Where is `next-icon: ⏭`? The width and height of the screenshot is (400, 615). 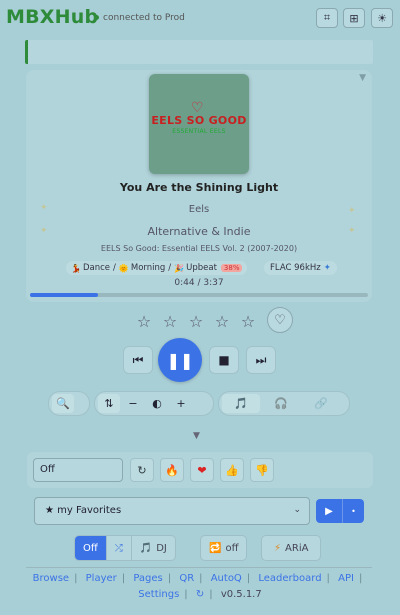
next-icon: ⏭ is located at coordinates (261, 359).